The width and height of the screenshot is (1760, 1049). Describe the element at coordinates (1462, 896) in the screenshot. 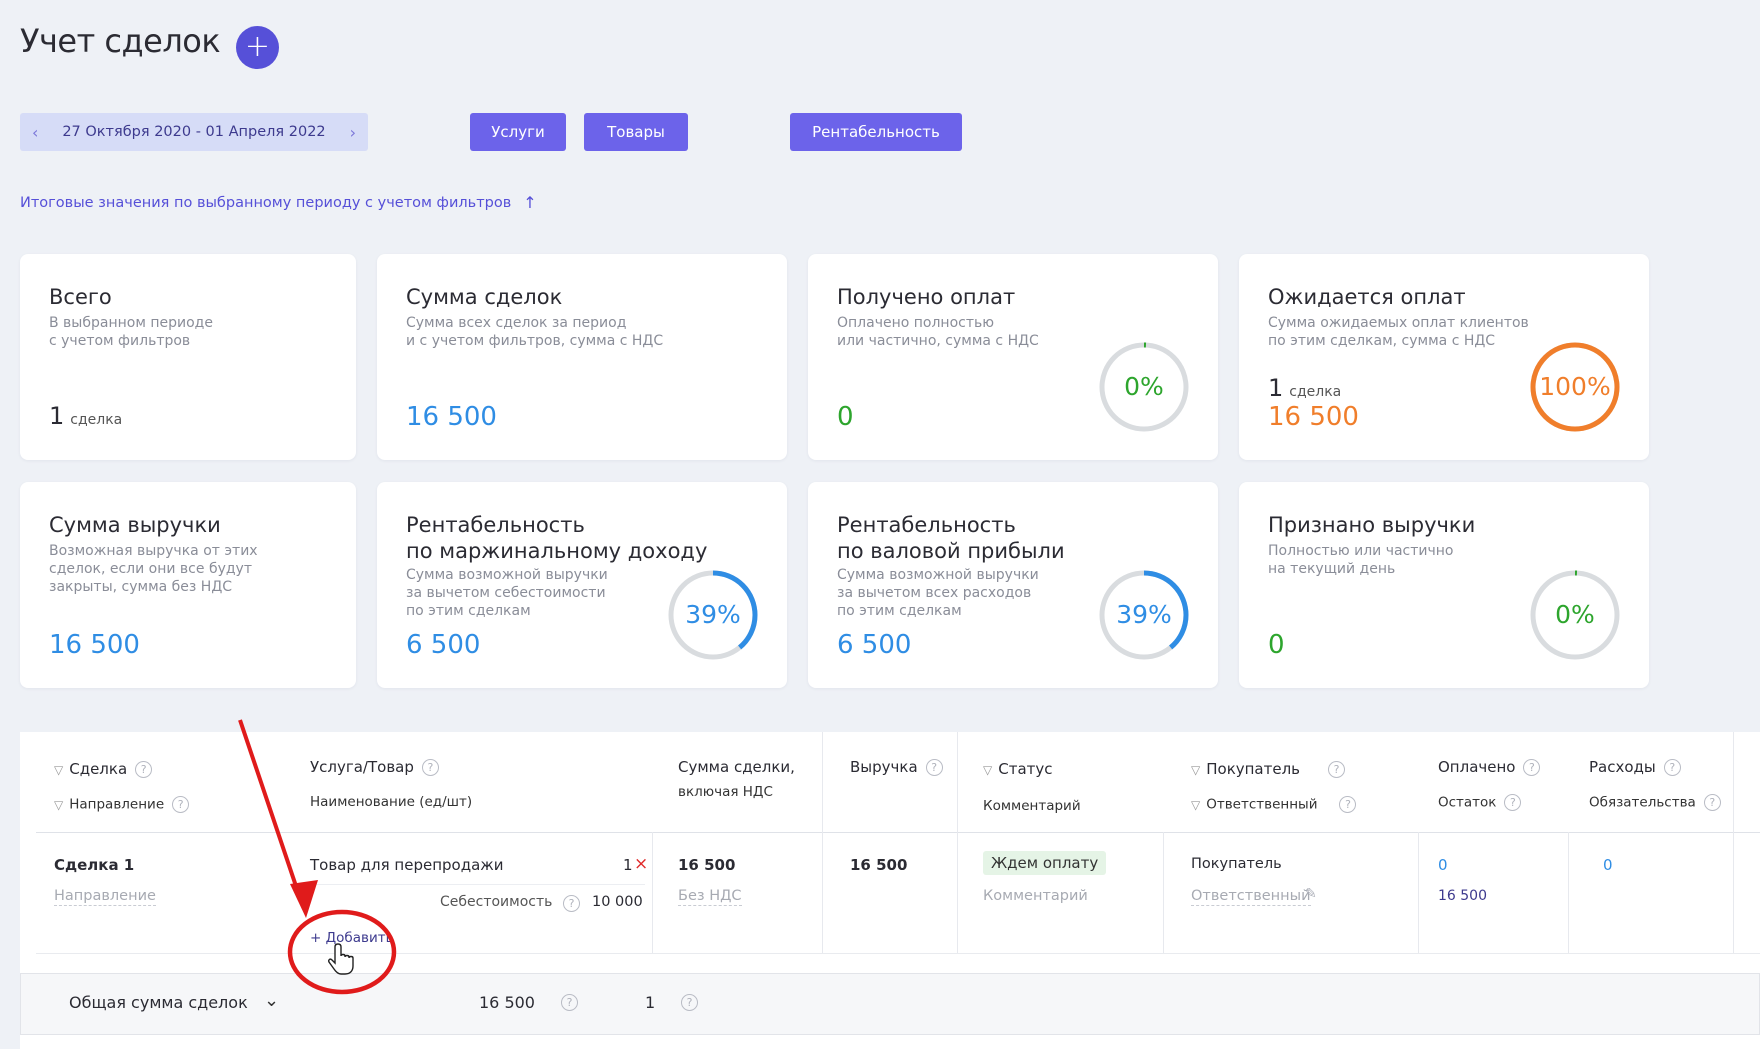

I see `remaining-value: 16 500` at that location.